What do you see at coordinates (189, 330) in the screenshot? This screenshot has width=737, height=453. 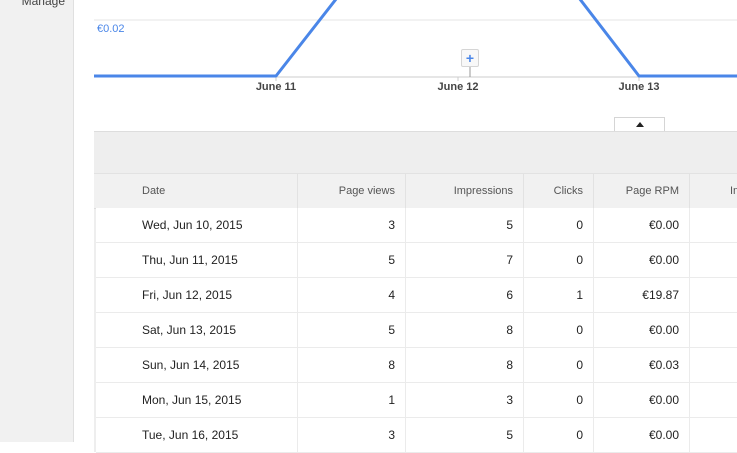 I see `cell-date: Sat, Jun 13, 2015` at bounding box center [189, 330].